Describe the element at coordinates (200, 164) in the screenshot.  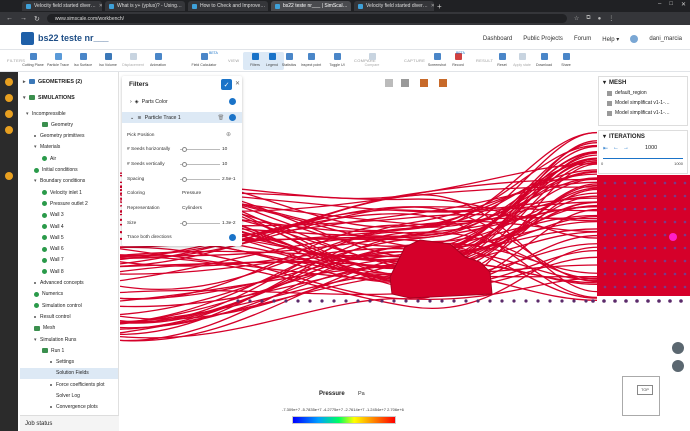
I see `seeds-vertical-slider` at that location.